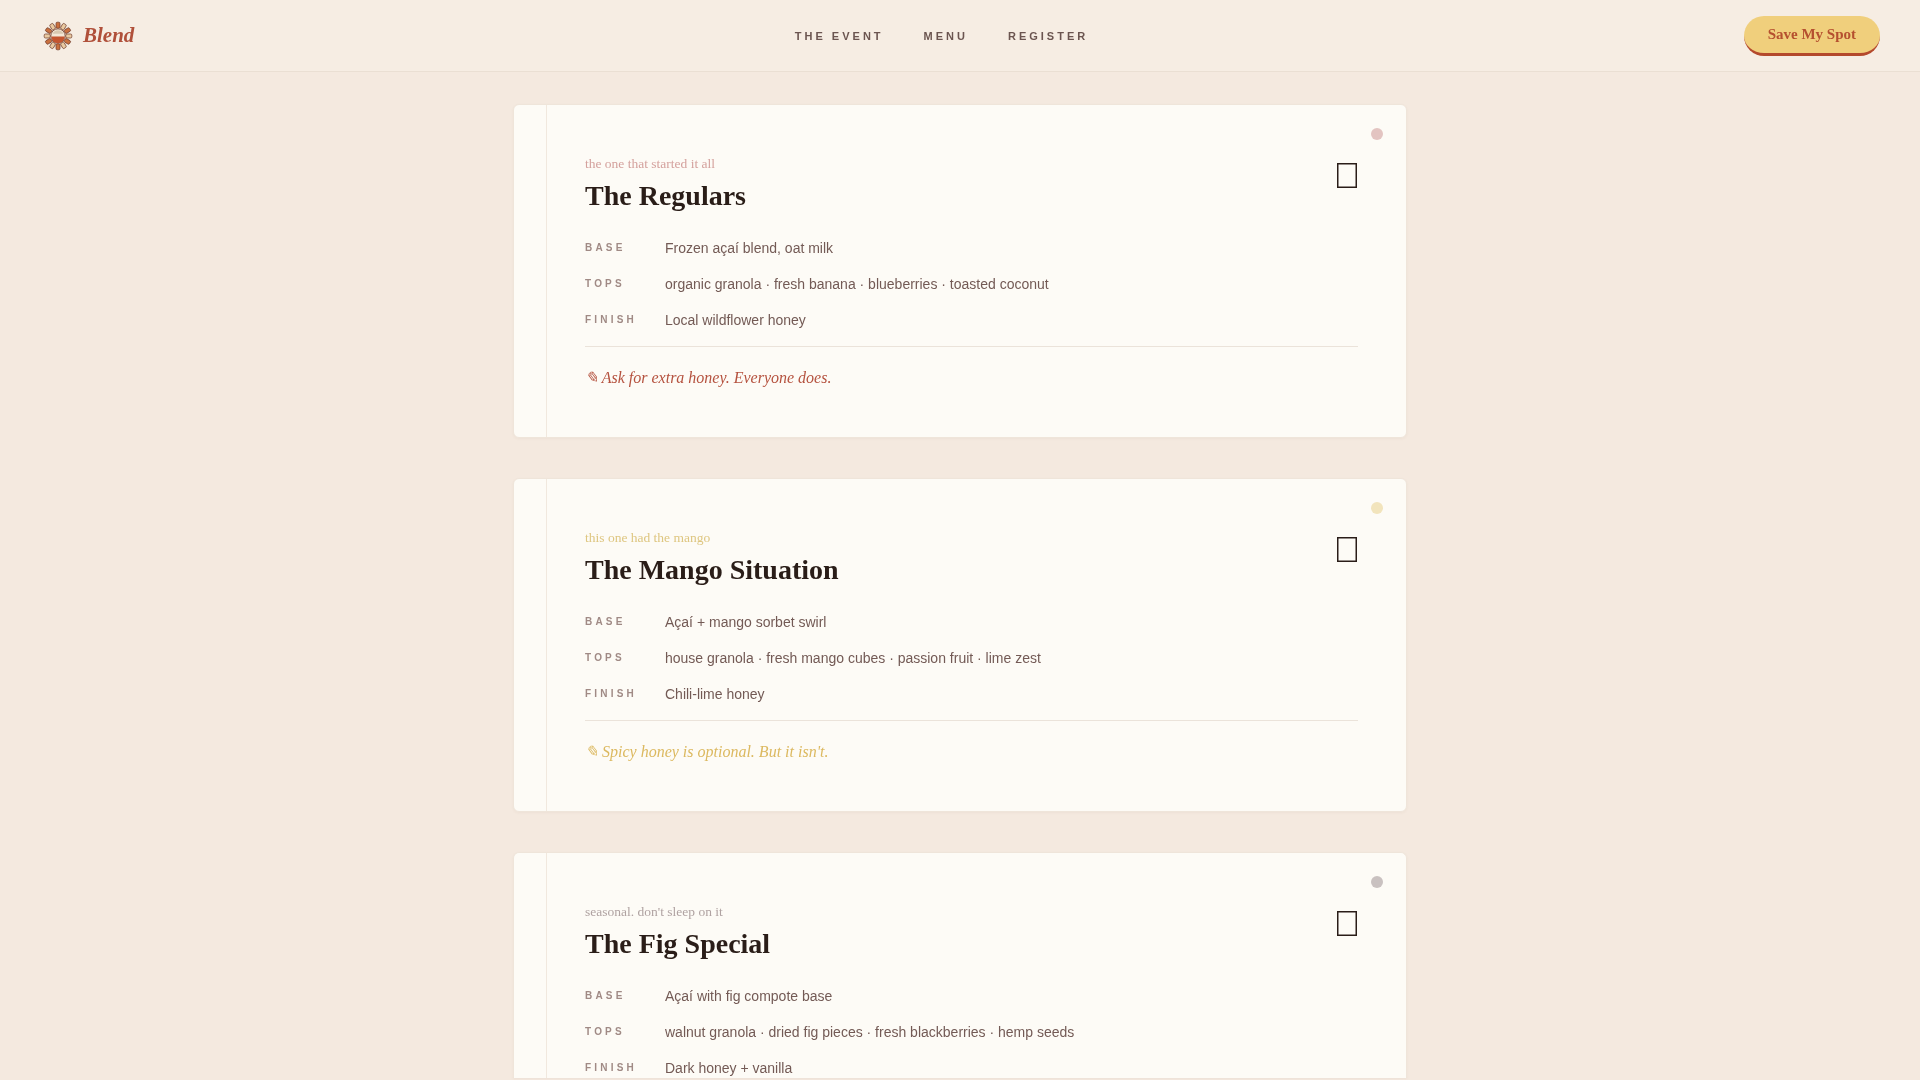 This screenshot has height=1080, width=1920. Describe the element at coordinates (109, 35) in the screenshot. I see `brand-name: Blend` at that location.